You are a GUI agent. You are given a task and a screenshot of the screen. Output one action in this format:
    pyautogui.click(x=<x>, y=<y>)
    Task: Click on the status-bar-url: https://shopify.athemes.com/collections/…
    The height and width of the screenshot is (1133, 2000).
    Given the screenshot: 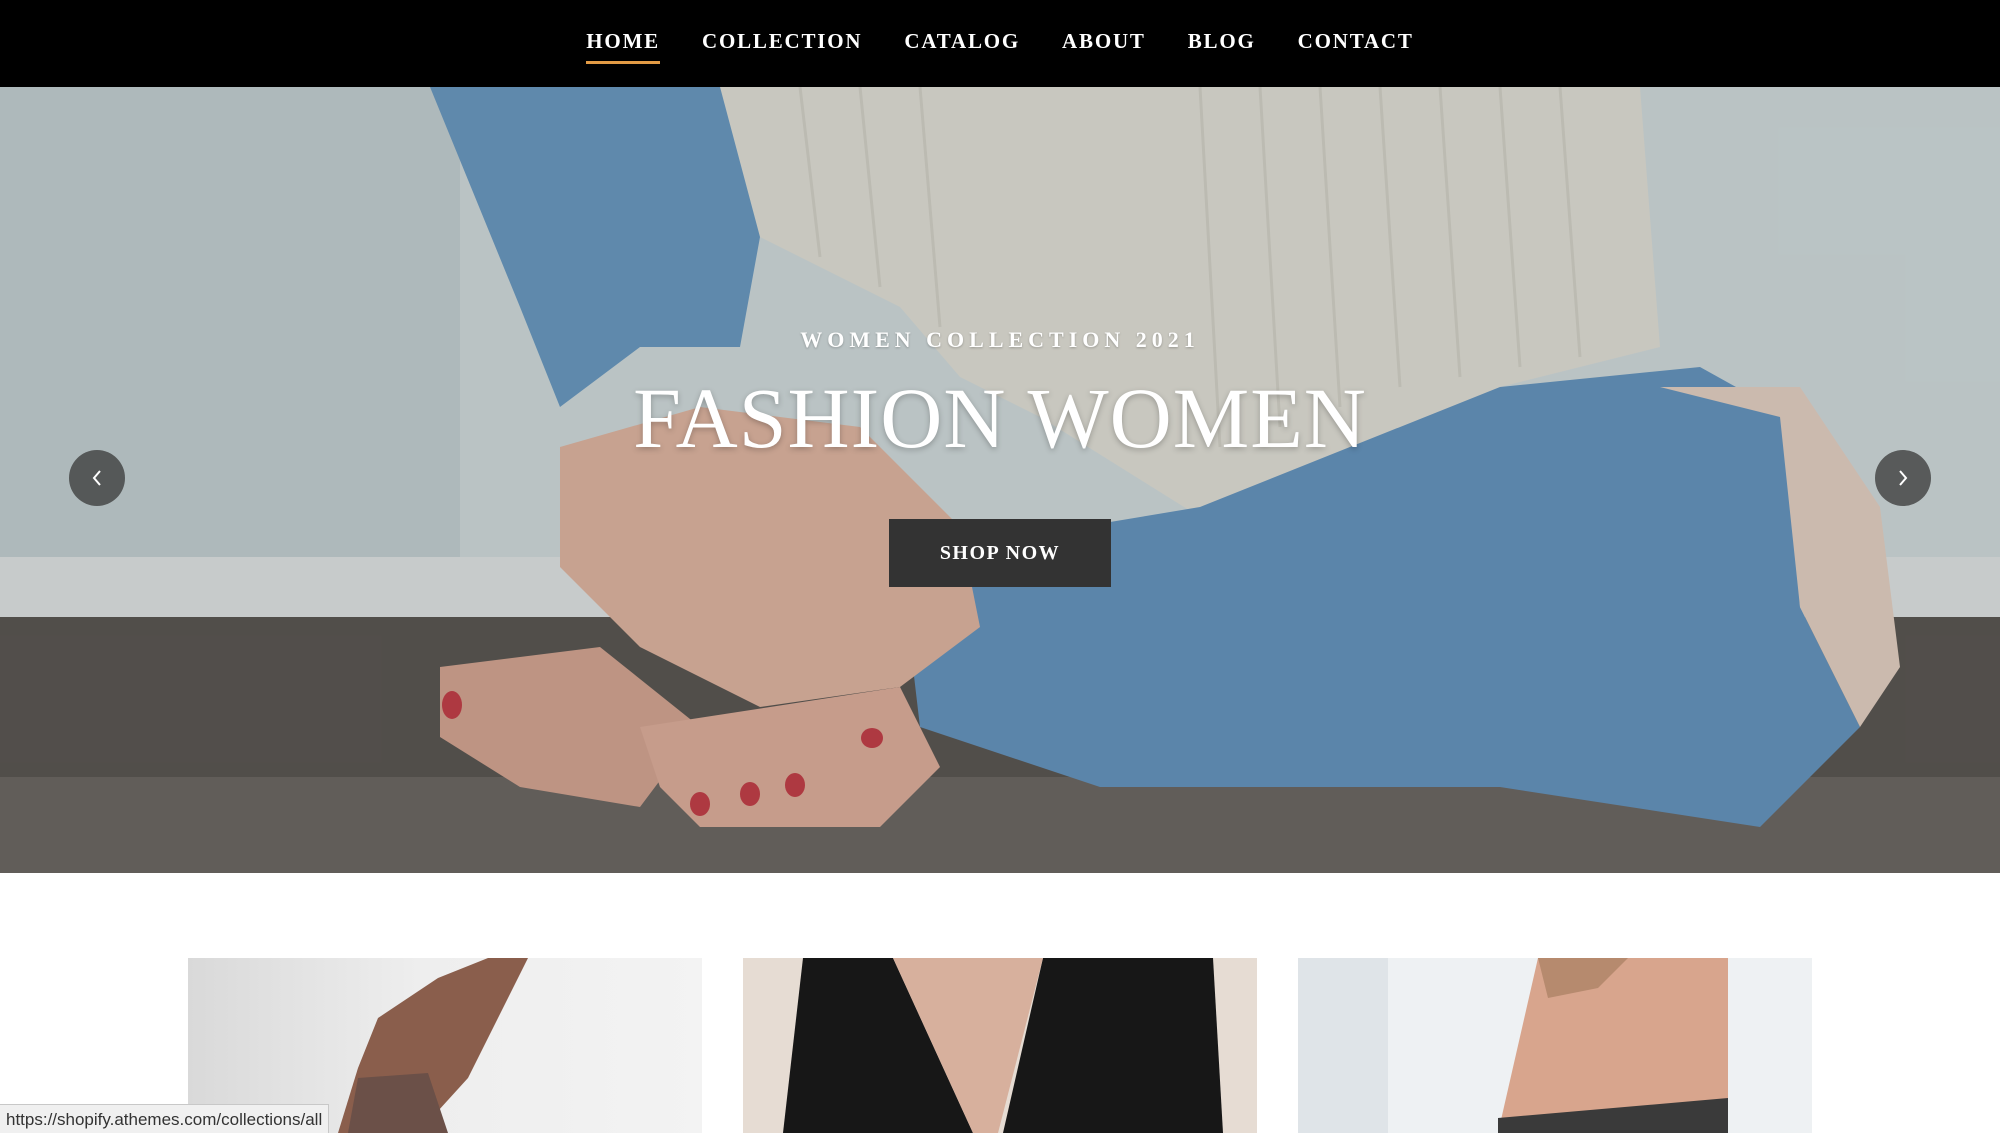 What is the action you would take?
    pyautogui.click(x=165, y=1118)
    